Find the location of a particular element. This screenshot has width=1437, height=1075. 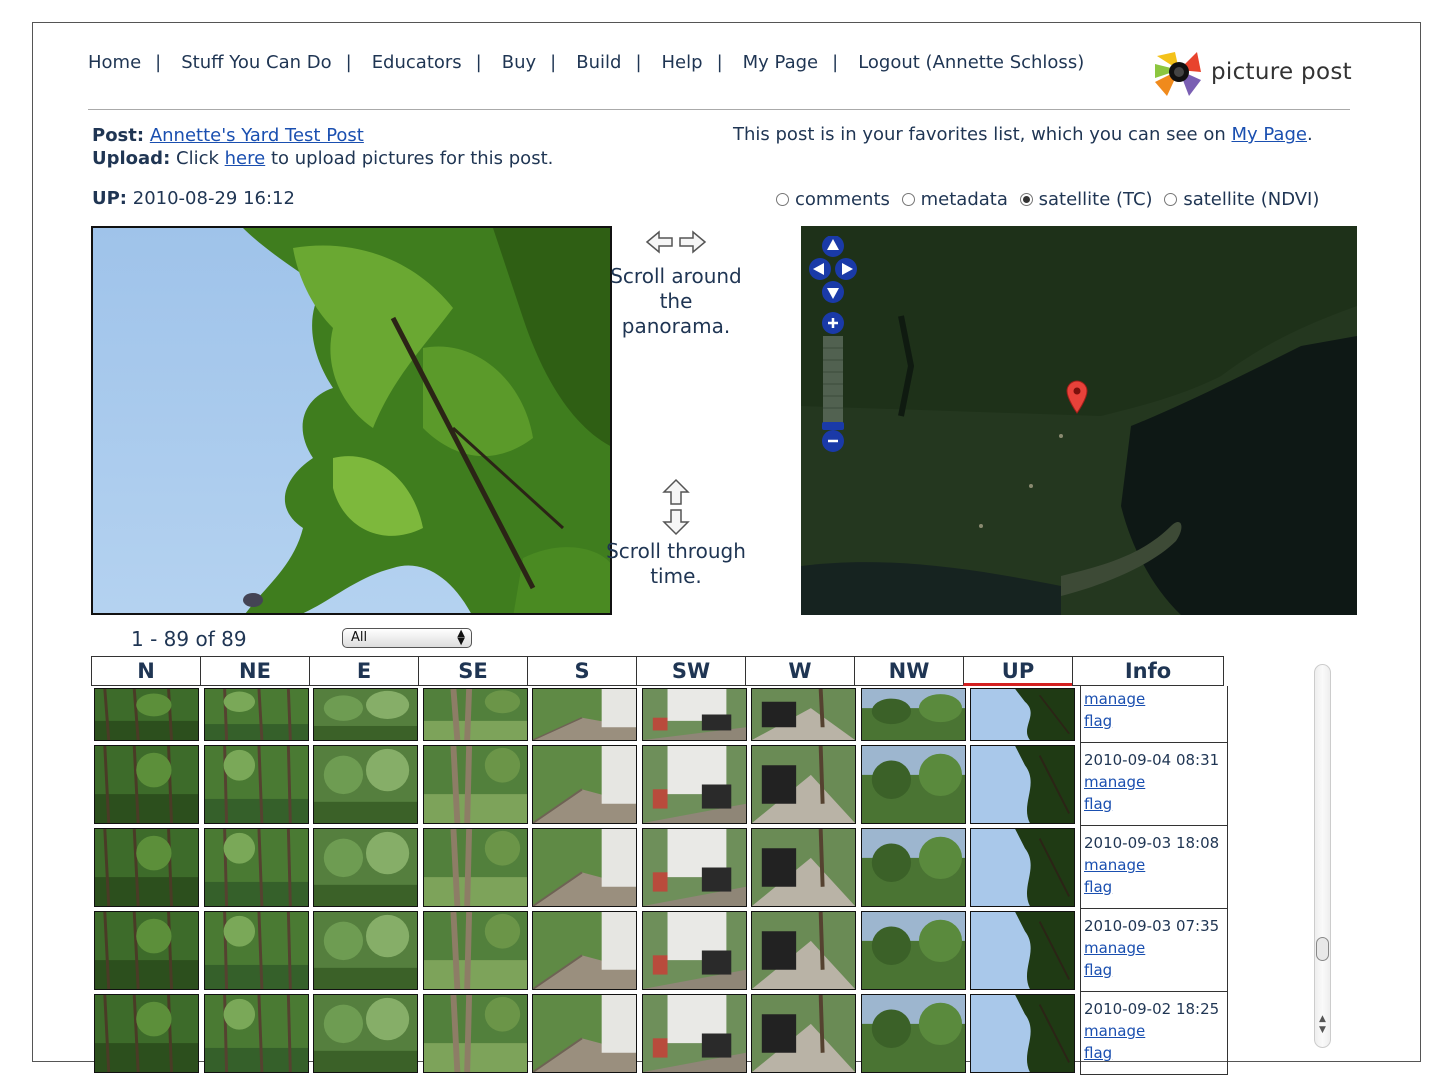

left-right-arrows-icon is located at coordinates (676, 243).